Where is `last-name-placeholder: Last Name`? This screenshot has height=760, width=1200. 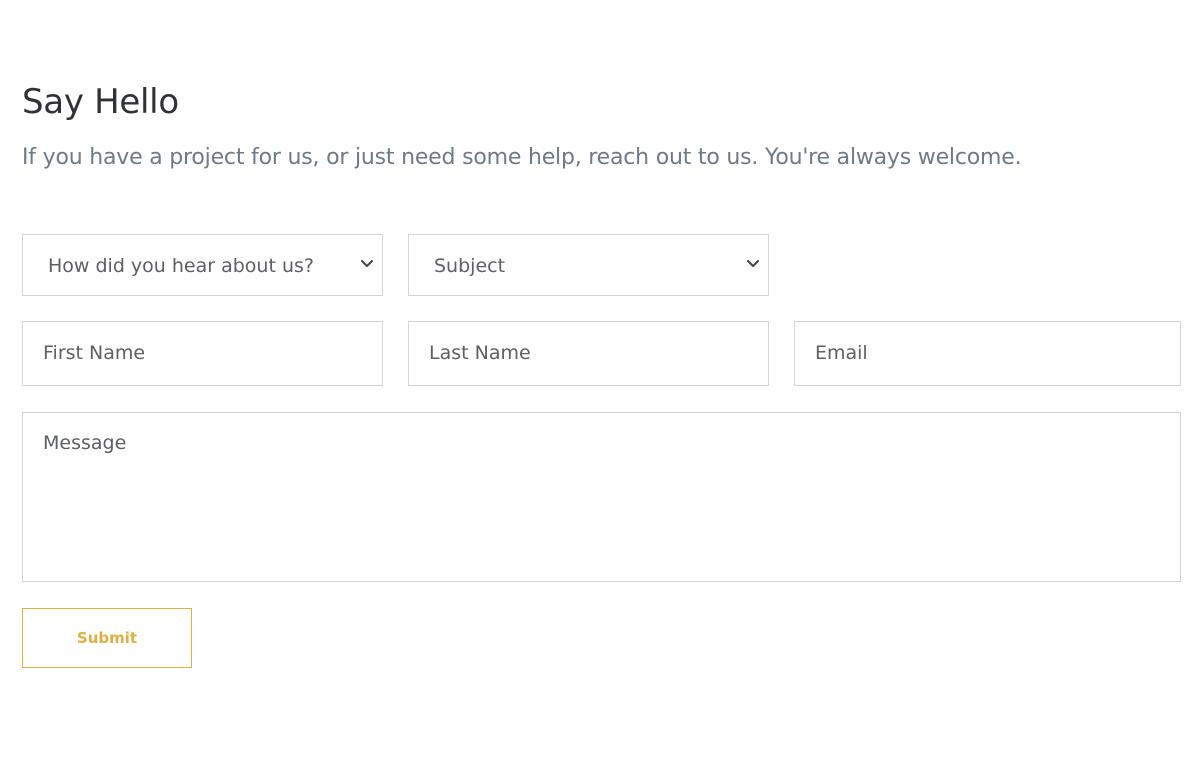
last-name-placeholder: Last Name is located at coordinates (480, 353).